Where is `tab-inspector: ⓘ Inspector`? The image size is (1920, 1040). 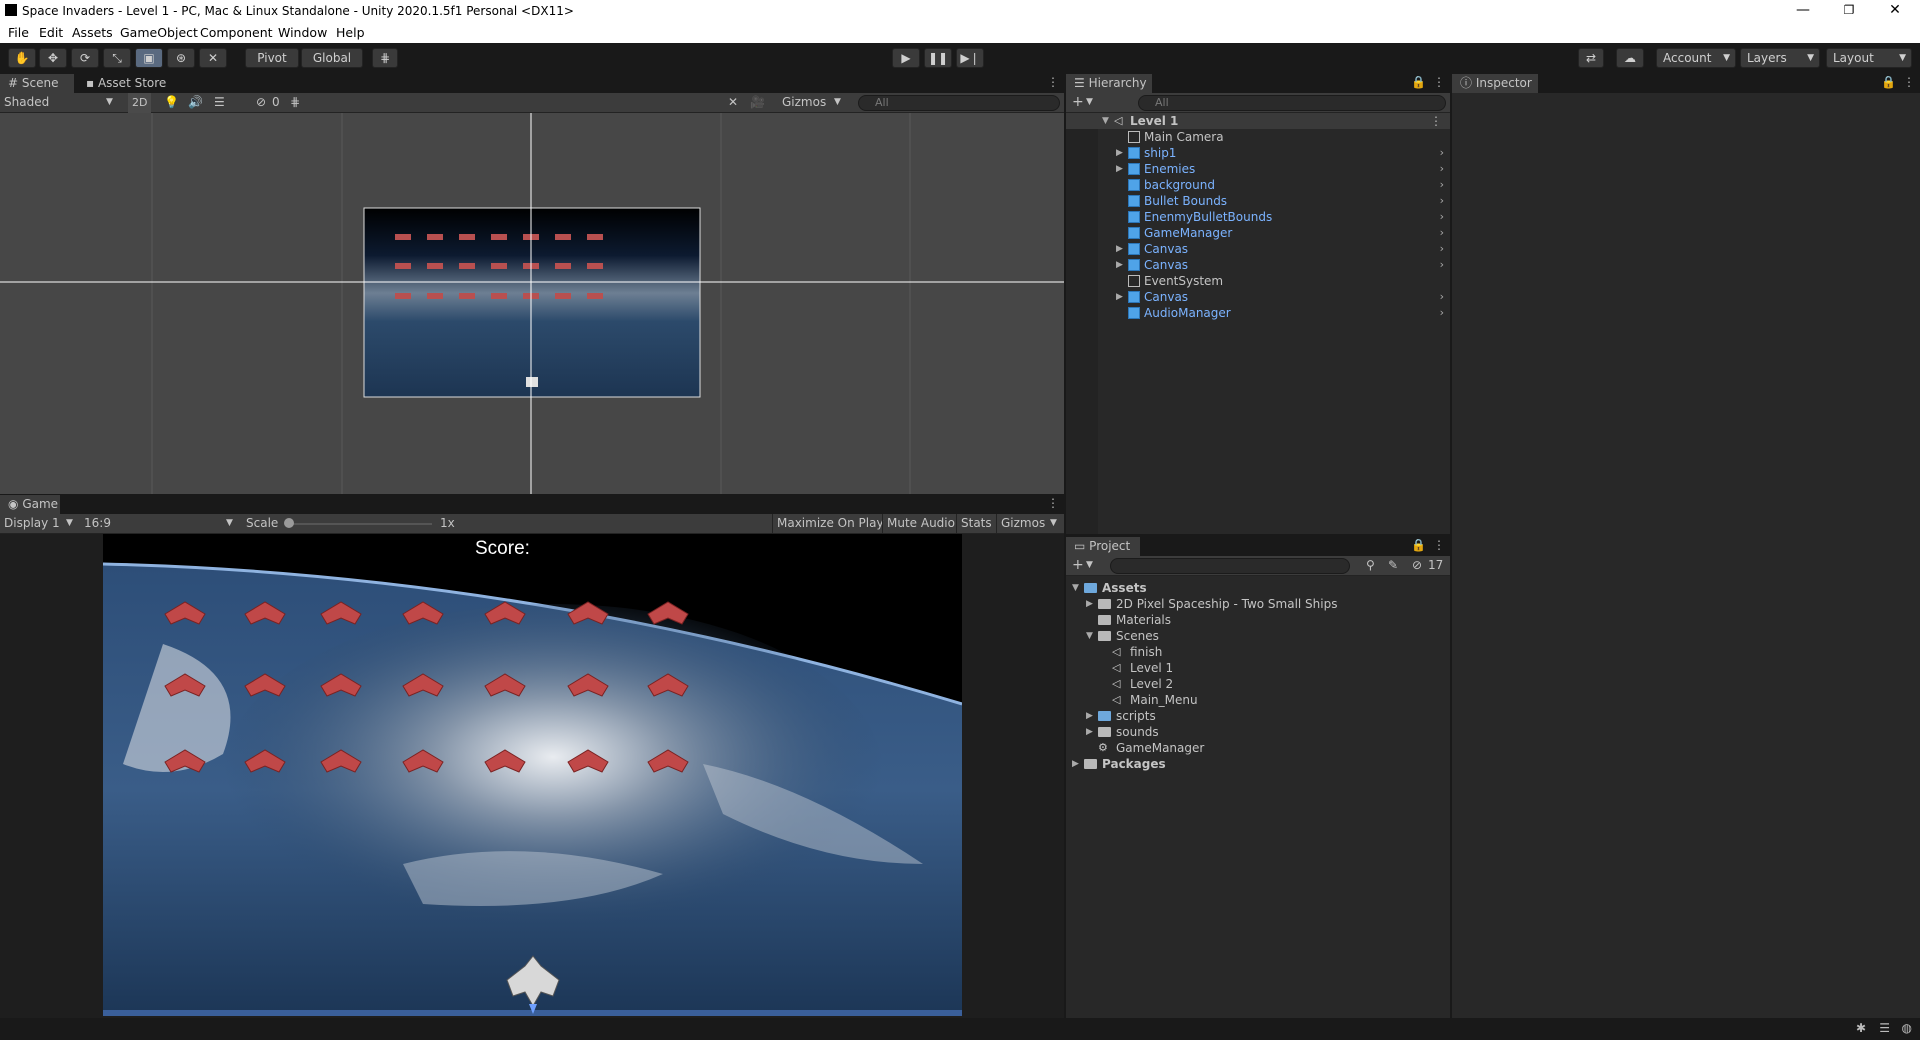
tab-inspector: ⓘ Inspector is located at coordinates (1495, 83).